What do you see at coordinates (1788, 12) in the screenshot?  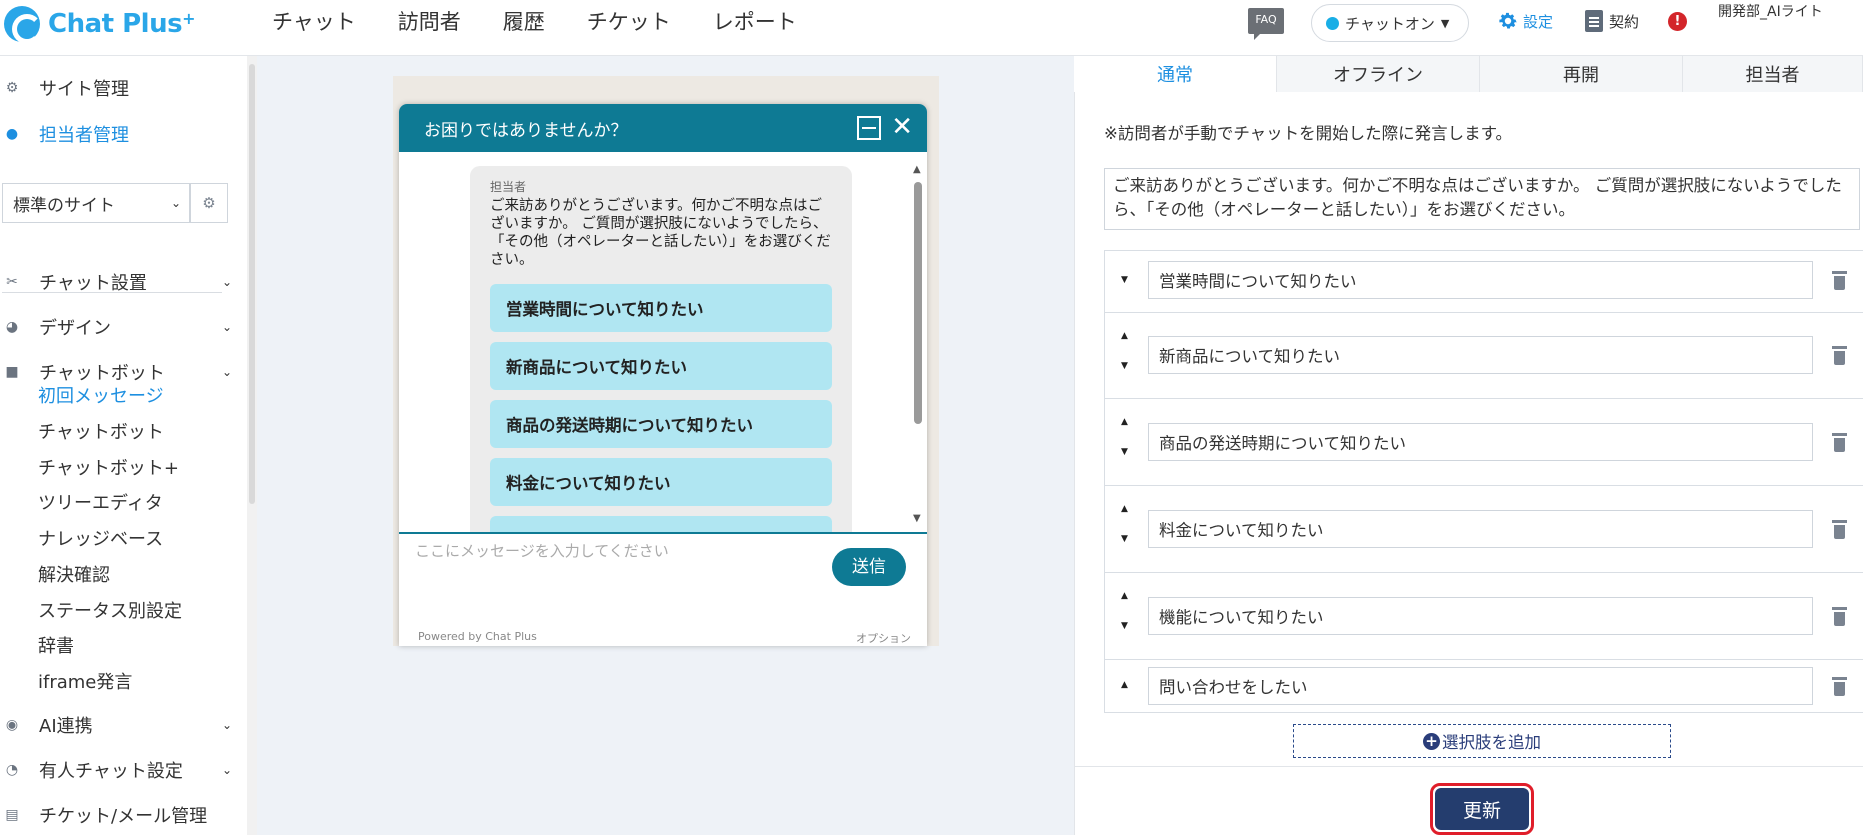 I see `user-menu: 開発部_AIライト` at bounding box center [1788, 12].